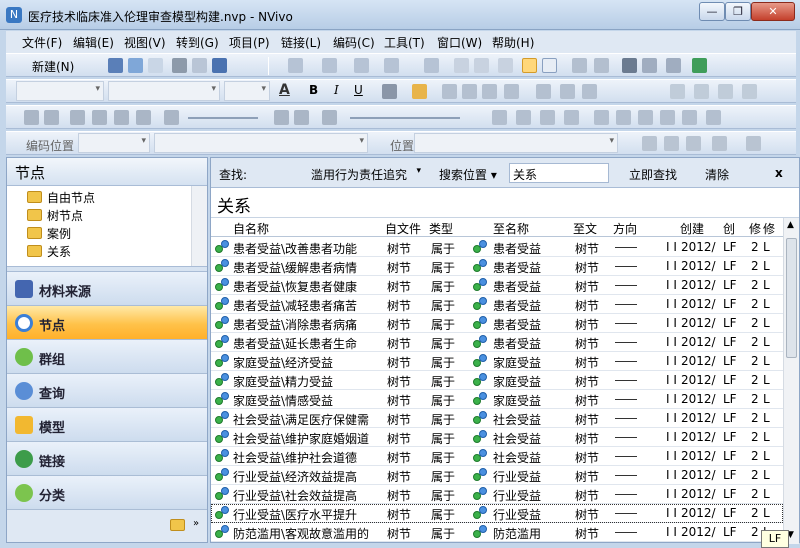 The width and height of the screenshot is (800, 548). What do you see at coordinates (143, 117) in the screenshot?
I see `skip-forward-icon` at bounding box center [143, 117].